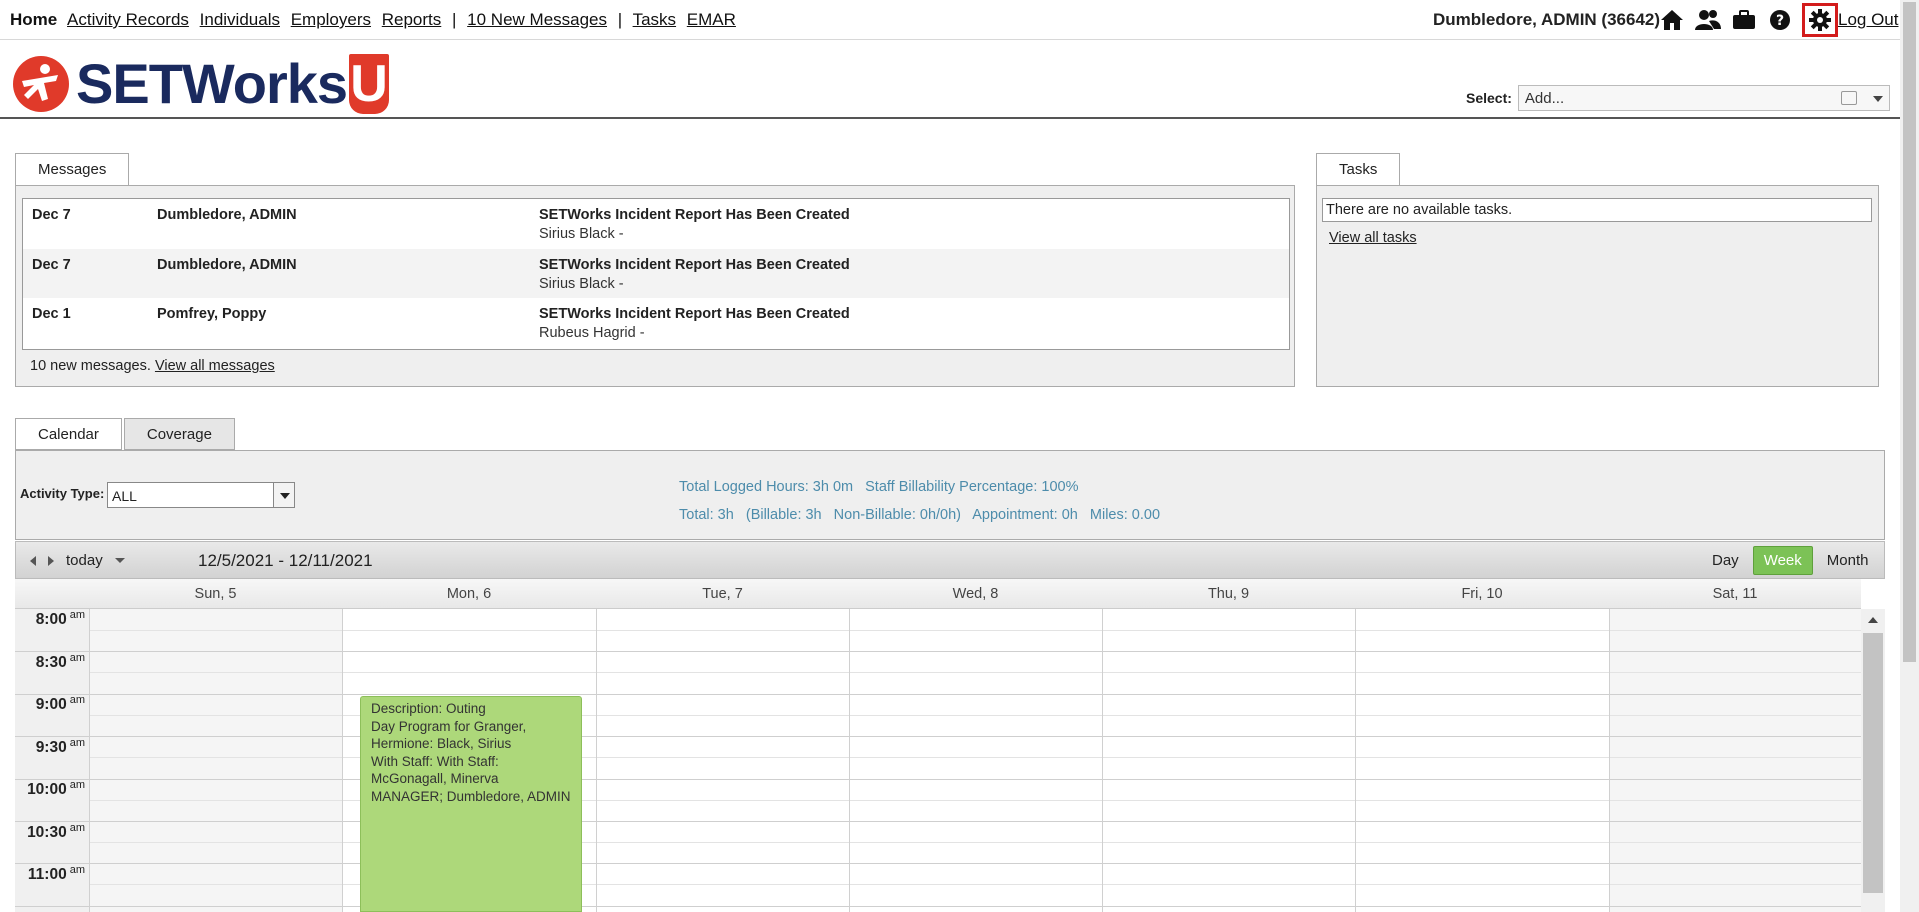  What do you see at coordinates (897, 515) in the screenshot?
I see `non-billable-hours: Non-Billable: 0h/0h)` at bounding box center [897, 515].